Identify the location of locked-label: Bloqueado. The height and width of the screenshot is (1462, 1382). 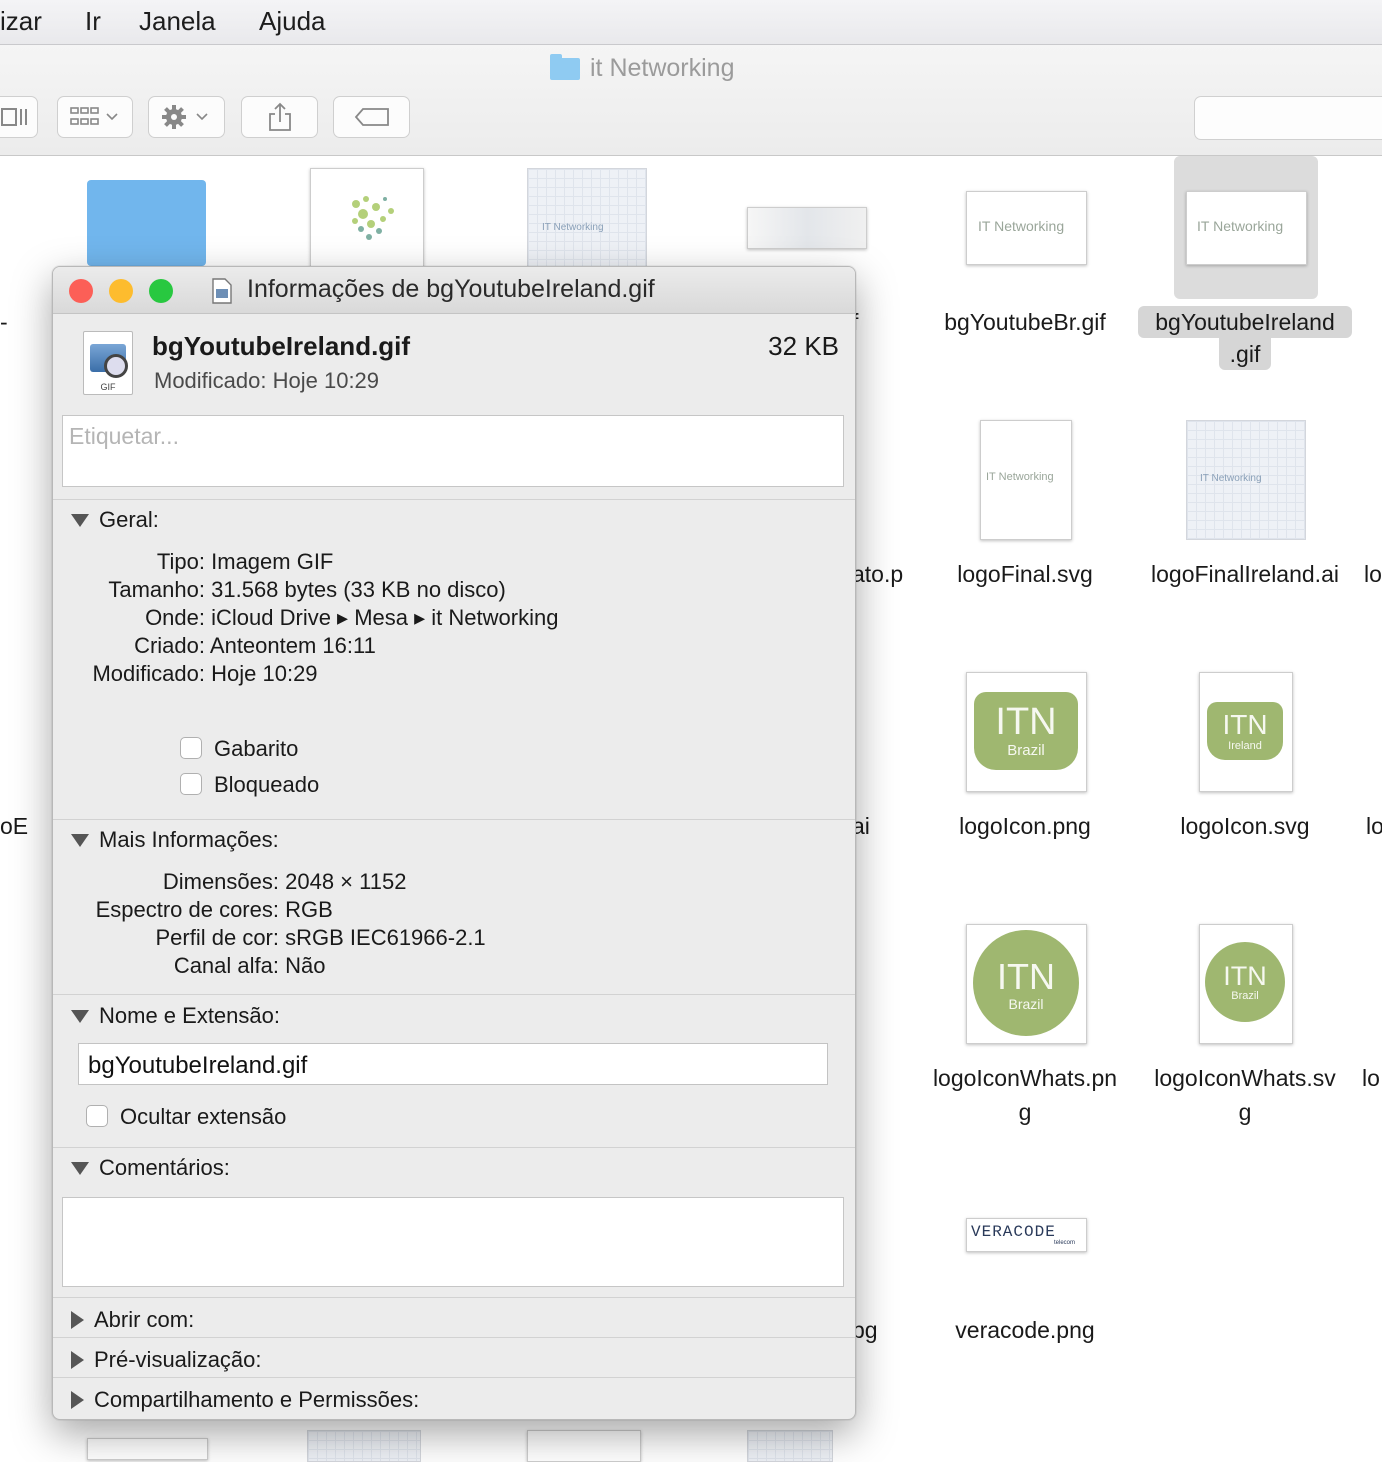
(267, 784).